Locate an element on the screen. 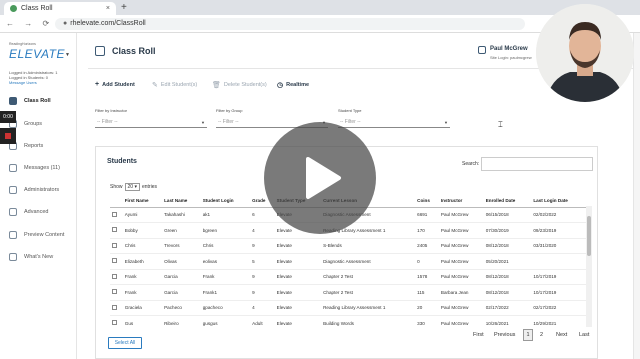  sidebar-item-administrators: Administrators is located at coordinates (34, 190).